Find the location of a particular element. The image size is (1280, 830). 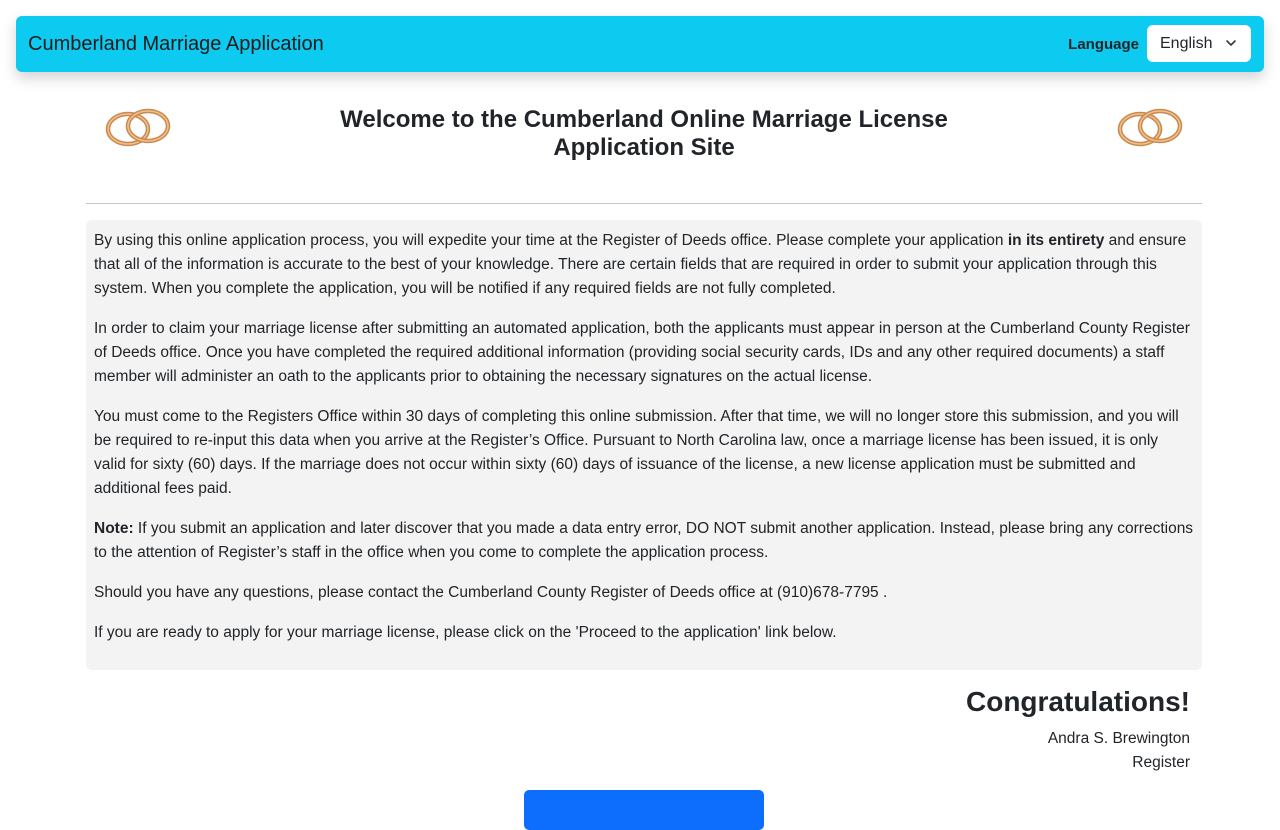

proceed-to-application-button is located at coordinates (644, 810).